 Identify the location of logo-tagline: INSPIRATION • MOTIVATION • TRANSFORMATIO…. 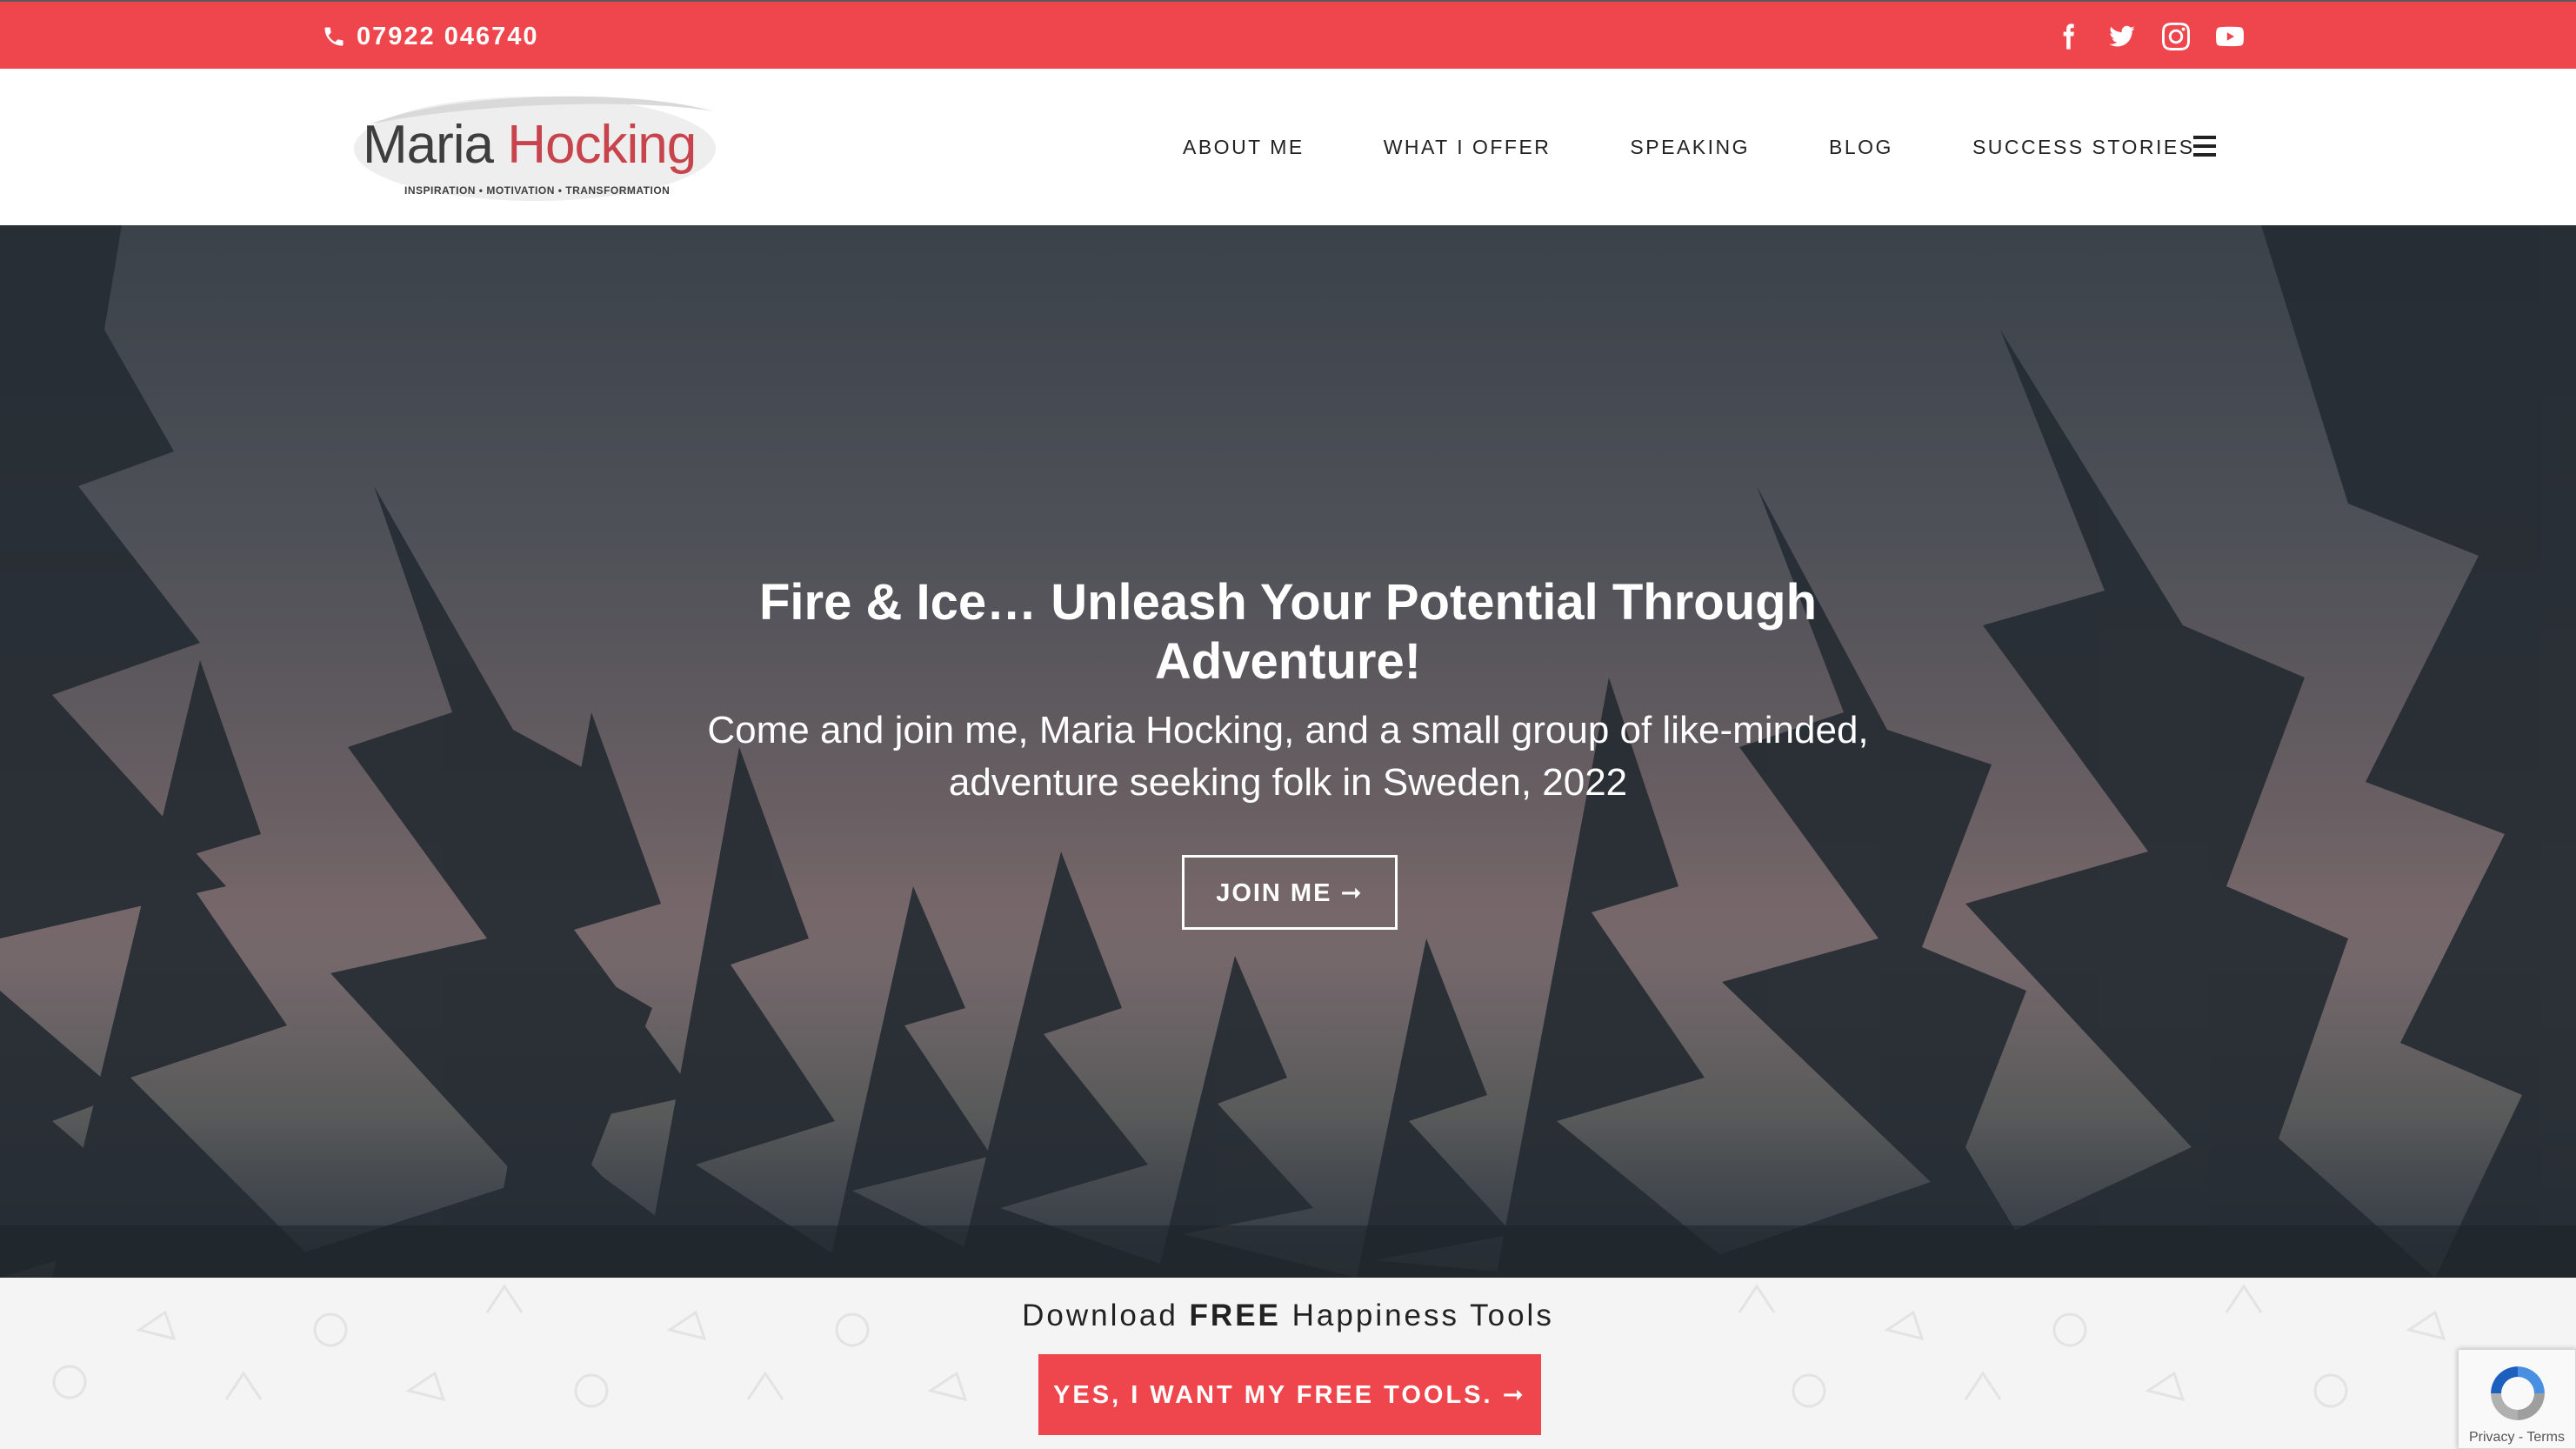
(537, 190).